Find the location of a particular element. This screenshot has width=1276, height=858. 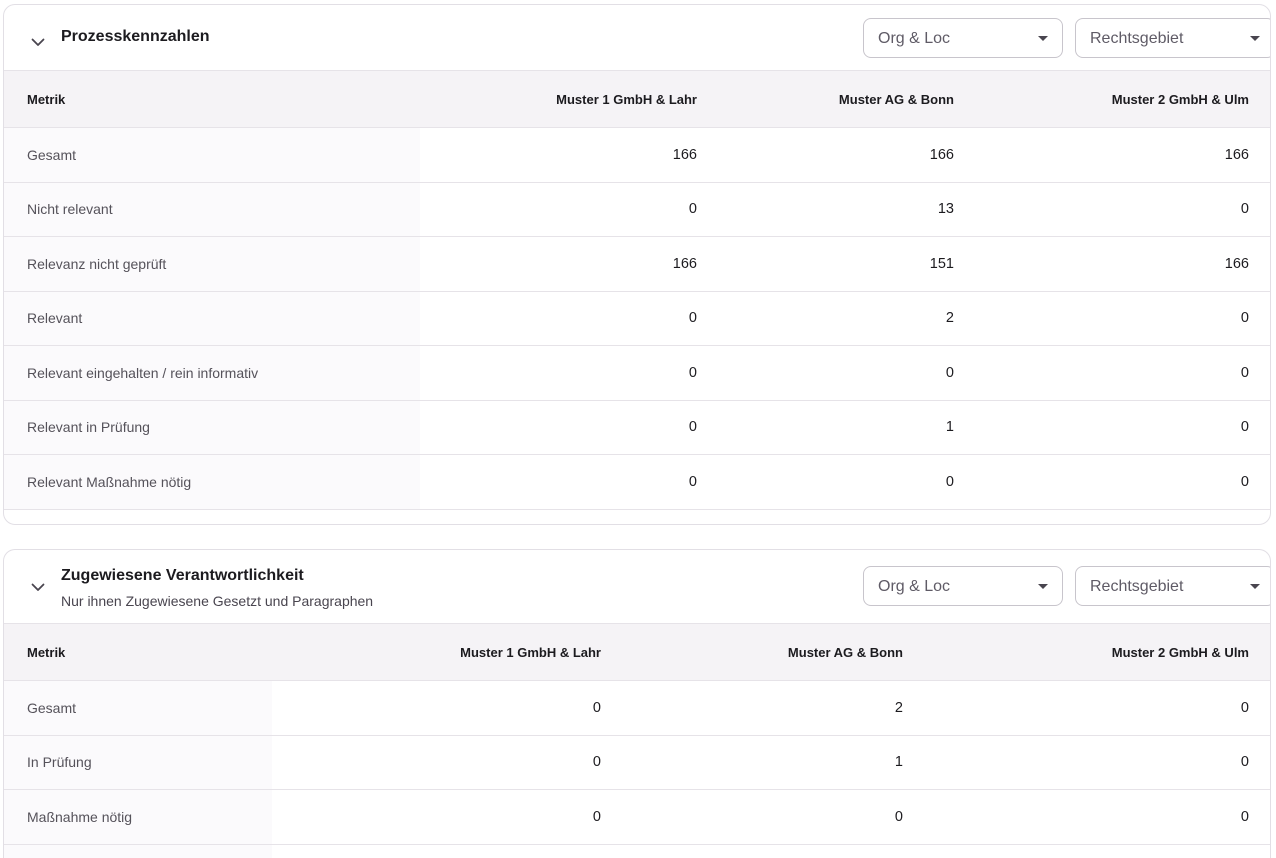

table-row: Maßnahme nötig 0 0 0 is located at coordinates (637, 817).